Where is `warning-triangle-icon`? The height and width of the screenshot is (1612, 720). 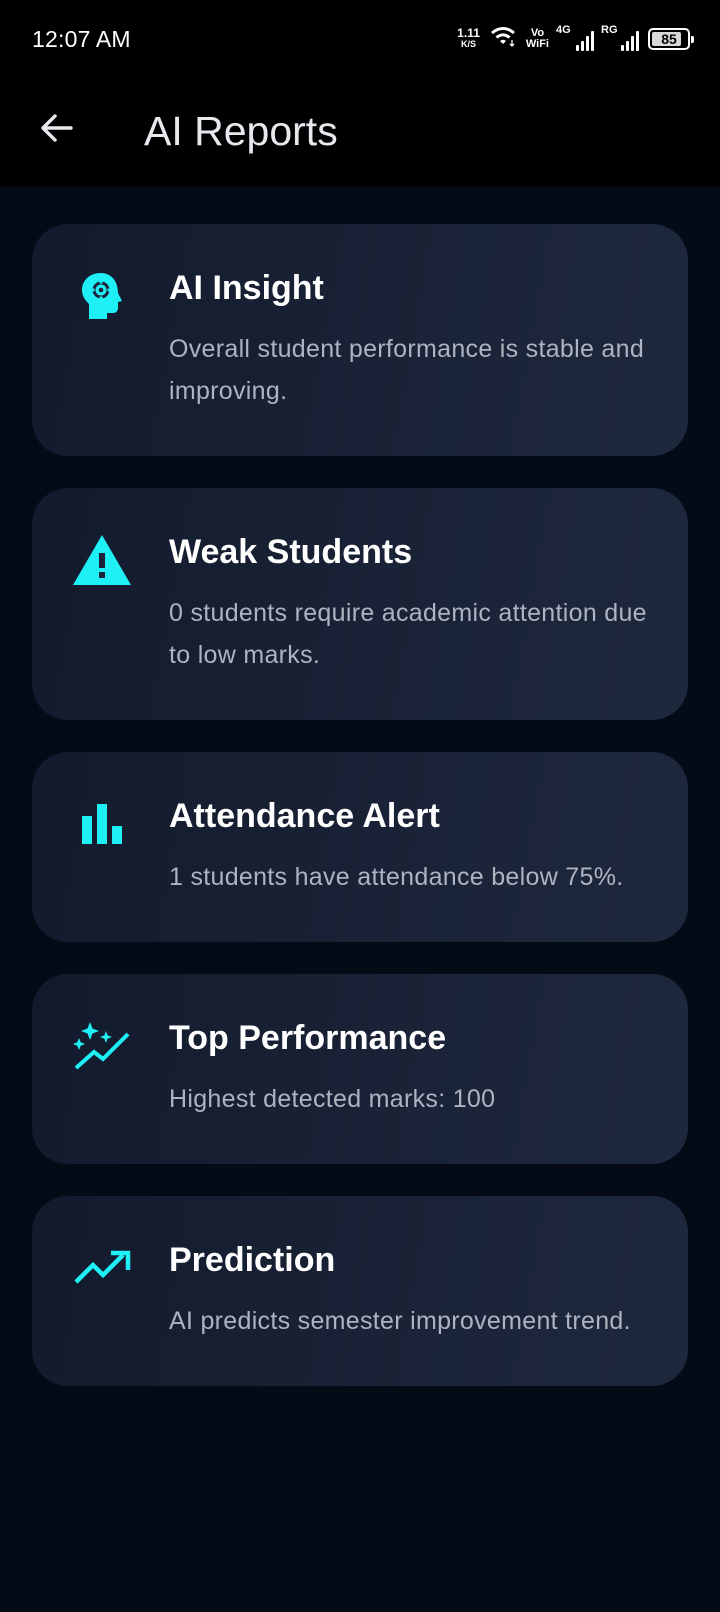
warning-triangle-icon is located at coordinates (102, 560).